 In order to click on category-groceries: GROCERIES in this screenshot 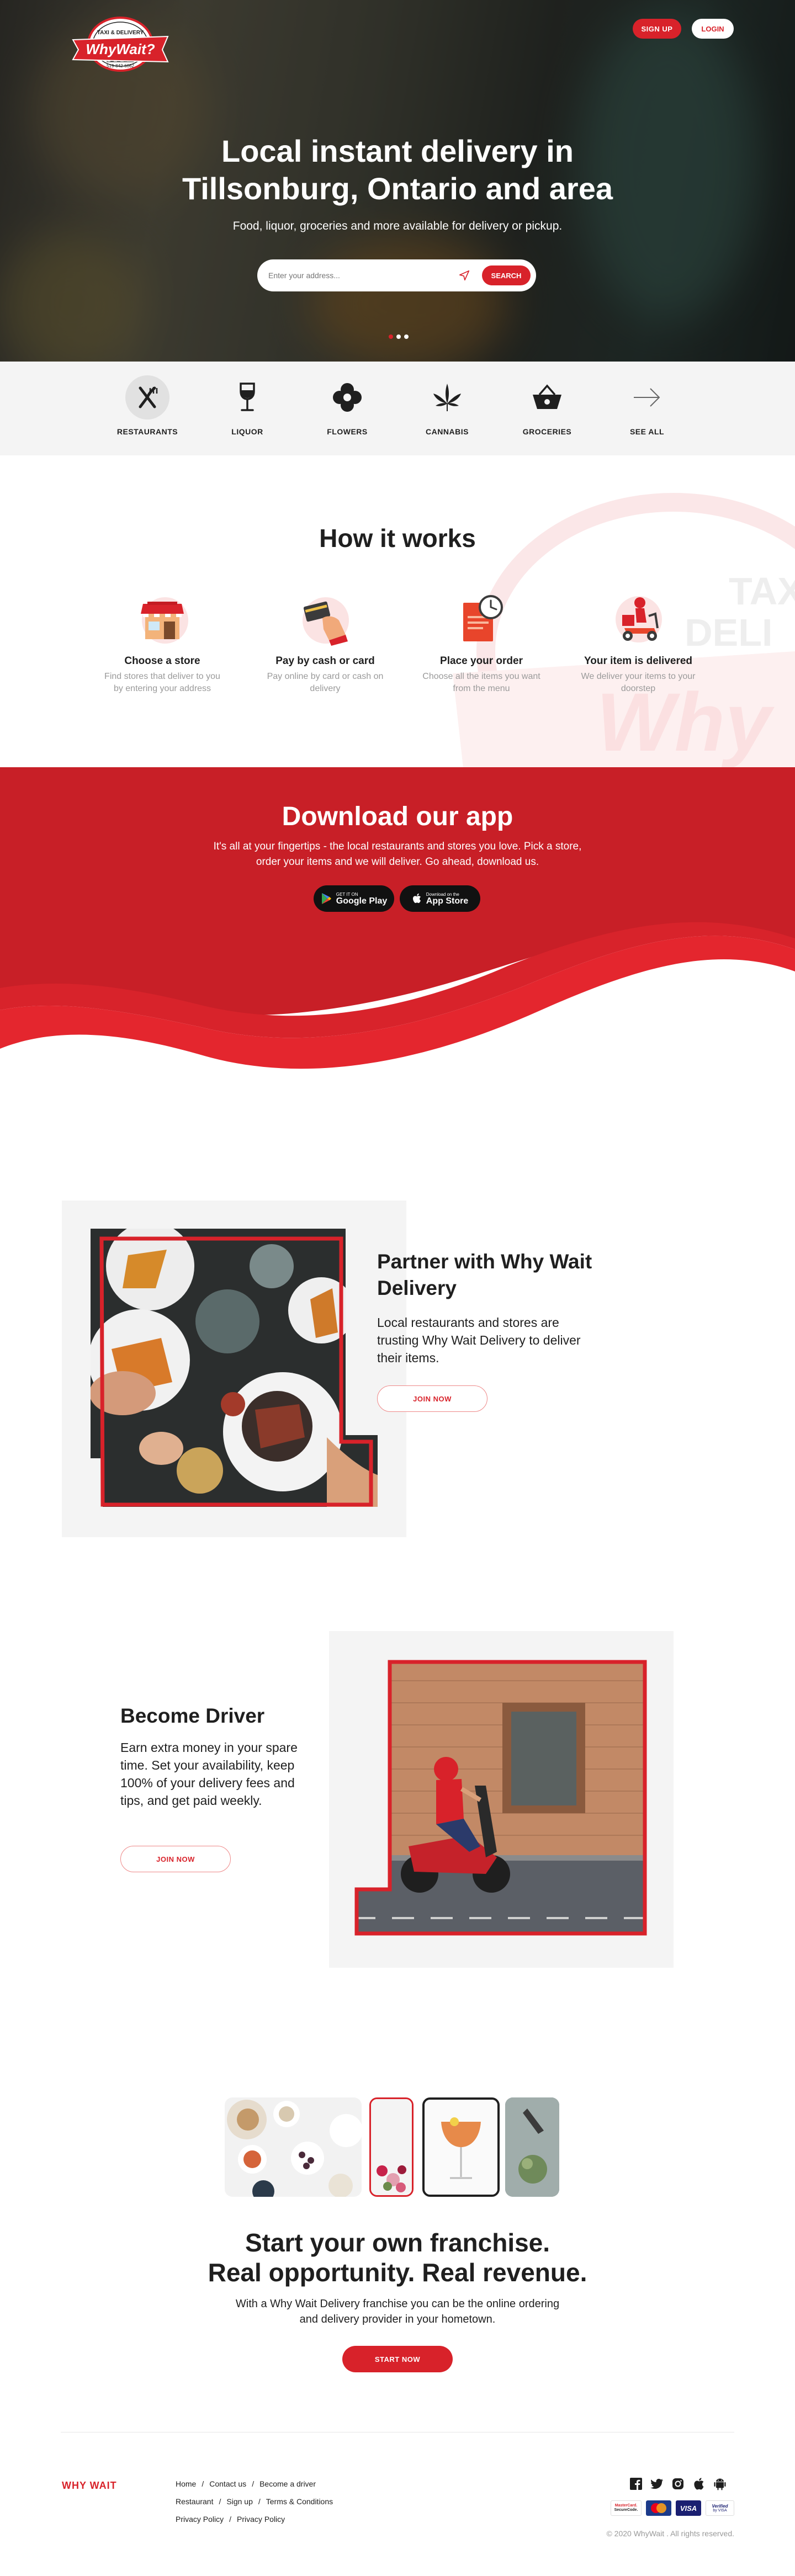, I will do `click(547, 408)`.